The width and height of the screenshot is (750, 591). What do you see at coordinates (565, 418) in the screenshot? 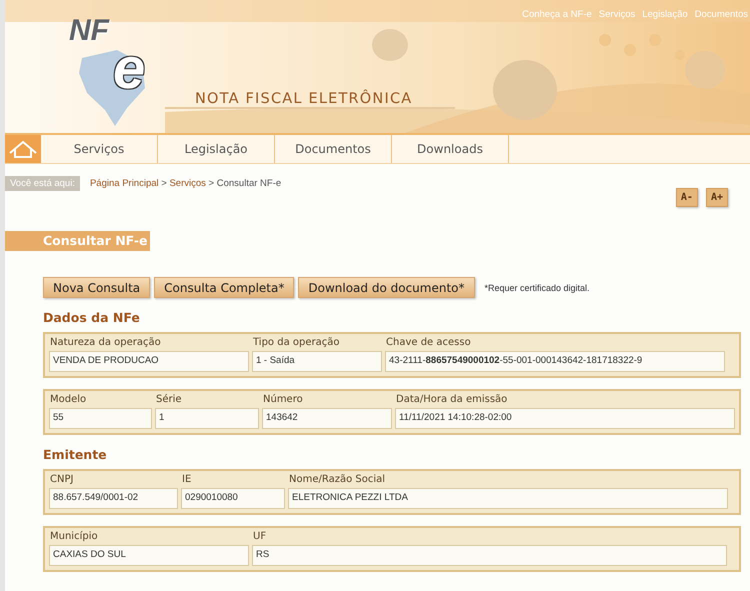
I see `field-value: 11/11/2021 14:10:28-02:00` at bounding box center [565, 418].